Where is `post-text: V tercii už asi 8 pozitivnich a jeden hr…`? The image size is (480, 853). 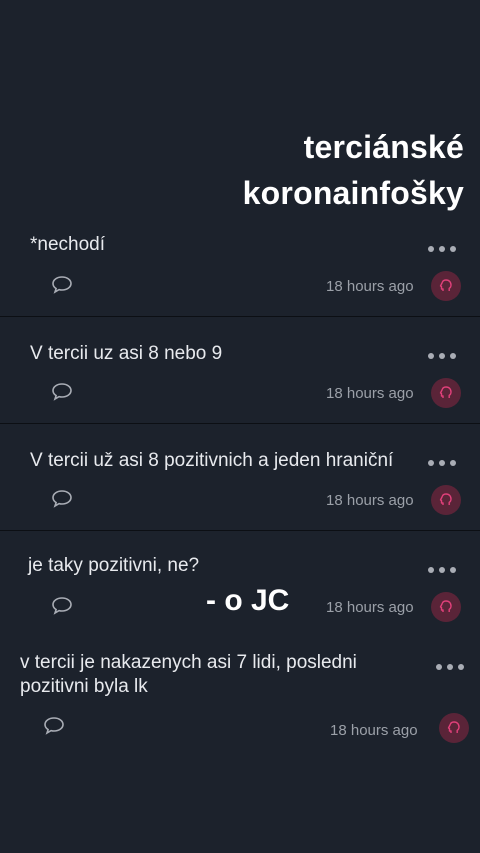
post-text: V tercii už asi 8 pozitivnich a jeden hr… is located at coordinates (212, 460).